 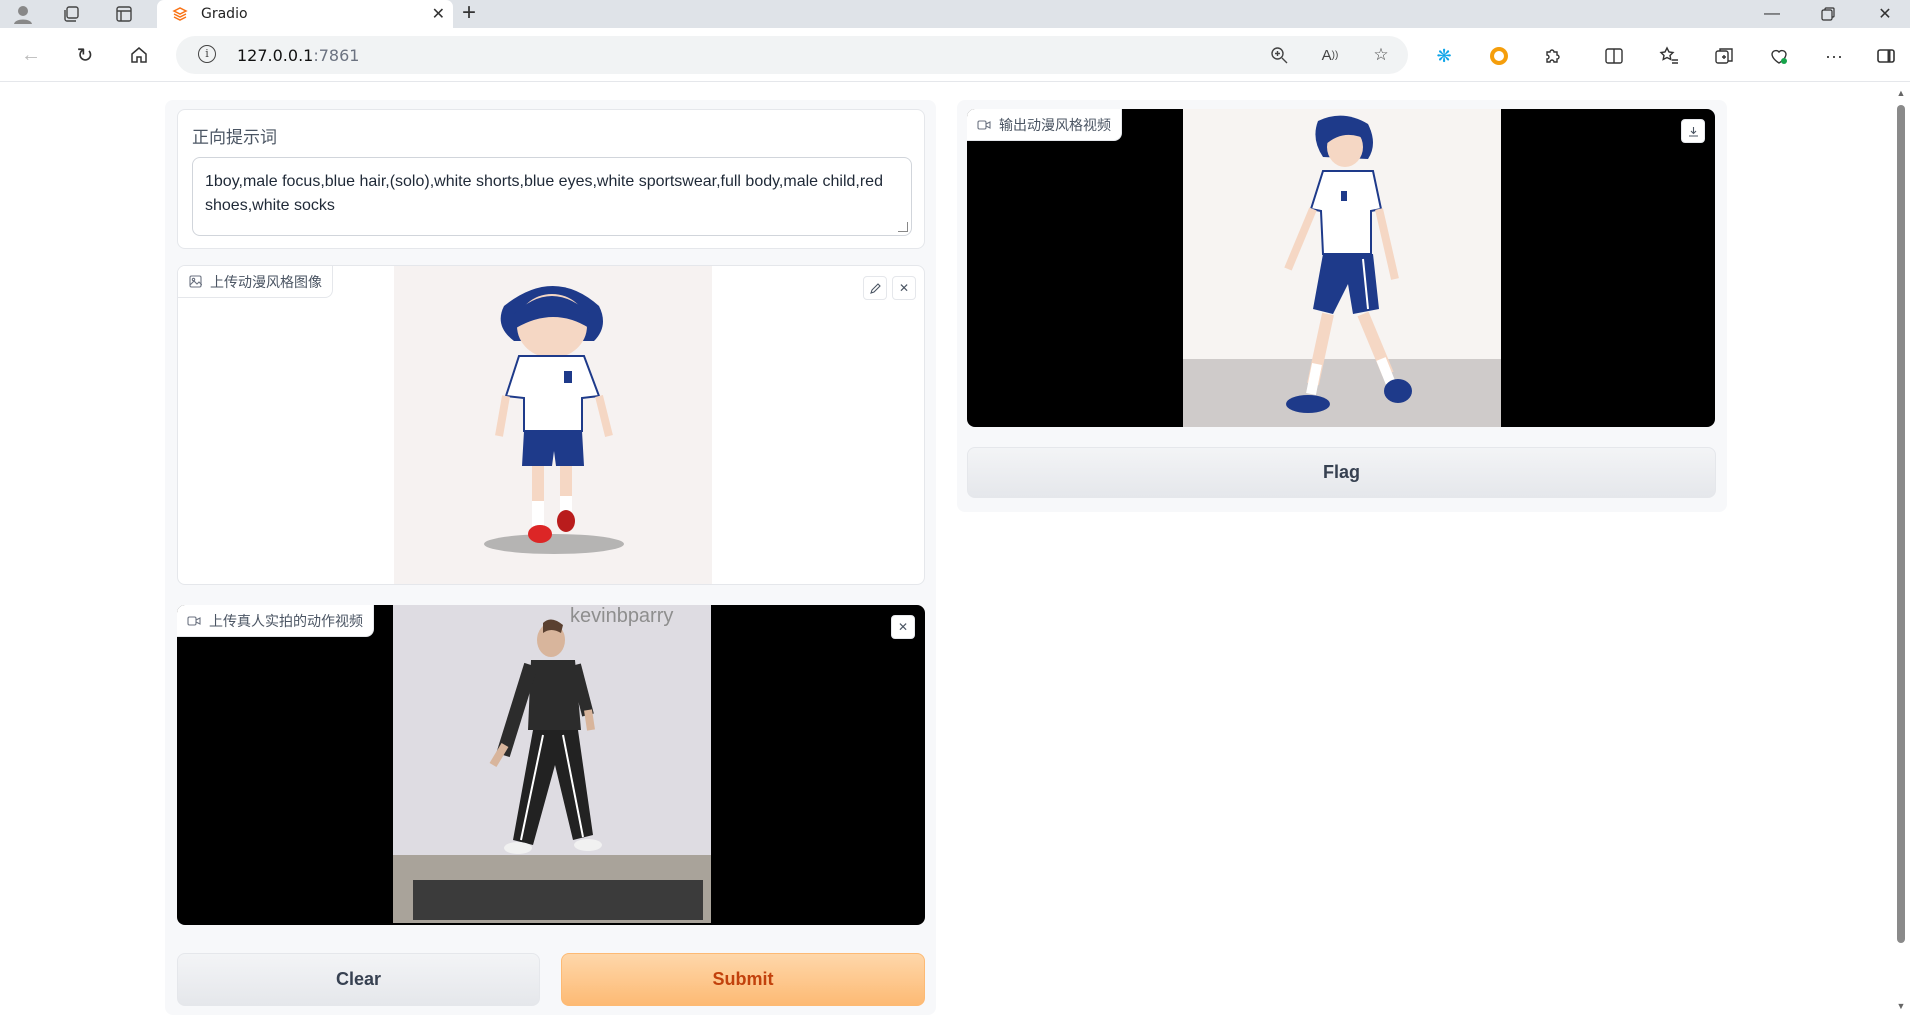 What do you see at coordinates (255, 282) in the screenshot?
I see `image-upload-label: 上传动漫风格图像` at bounding box center [255, 282].